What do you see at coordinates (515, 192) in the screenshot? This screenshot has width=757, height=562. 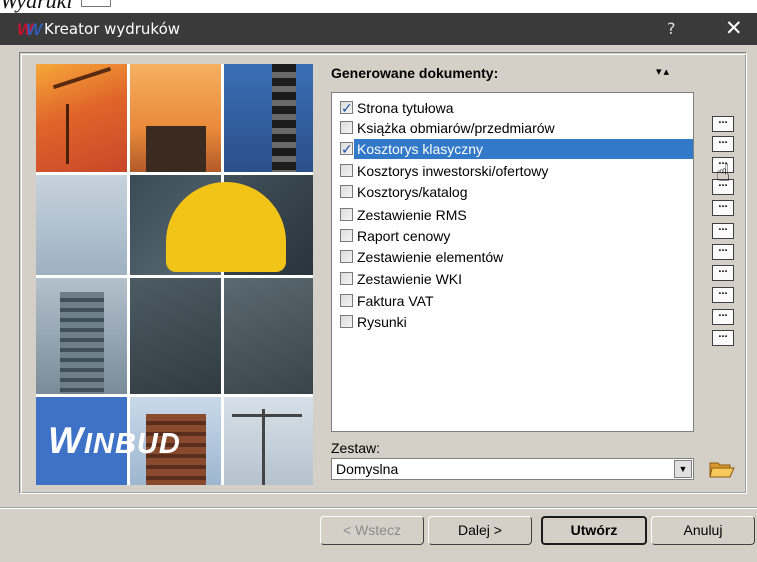 I see `list-item: Kosztorys/katalog` at bounding box center [515, 192].